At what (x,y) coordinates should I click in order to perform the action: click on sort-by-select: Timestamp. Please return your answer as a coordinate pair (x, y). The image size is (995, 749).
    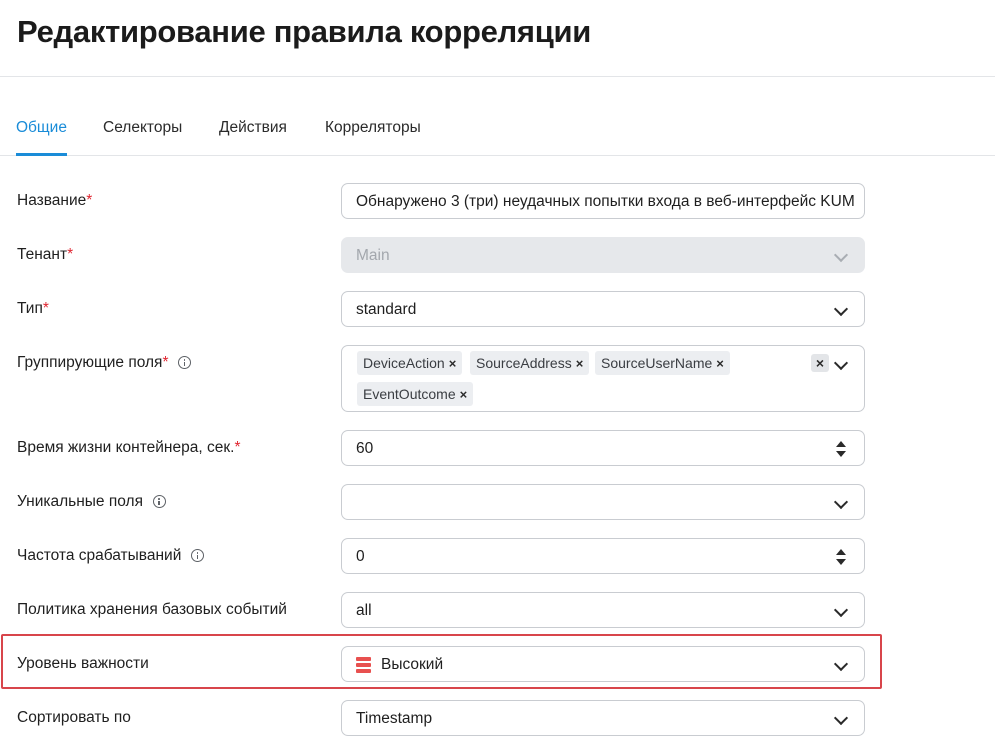
    Looking at the image, I should click on (603, 718).